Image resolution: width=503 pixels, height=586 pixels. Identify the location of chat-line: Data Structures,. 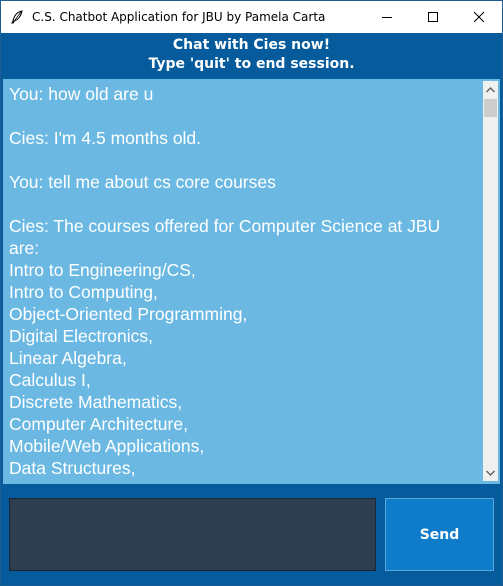
(72, 468).